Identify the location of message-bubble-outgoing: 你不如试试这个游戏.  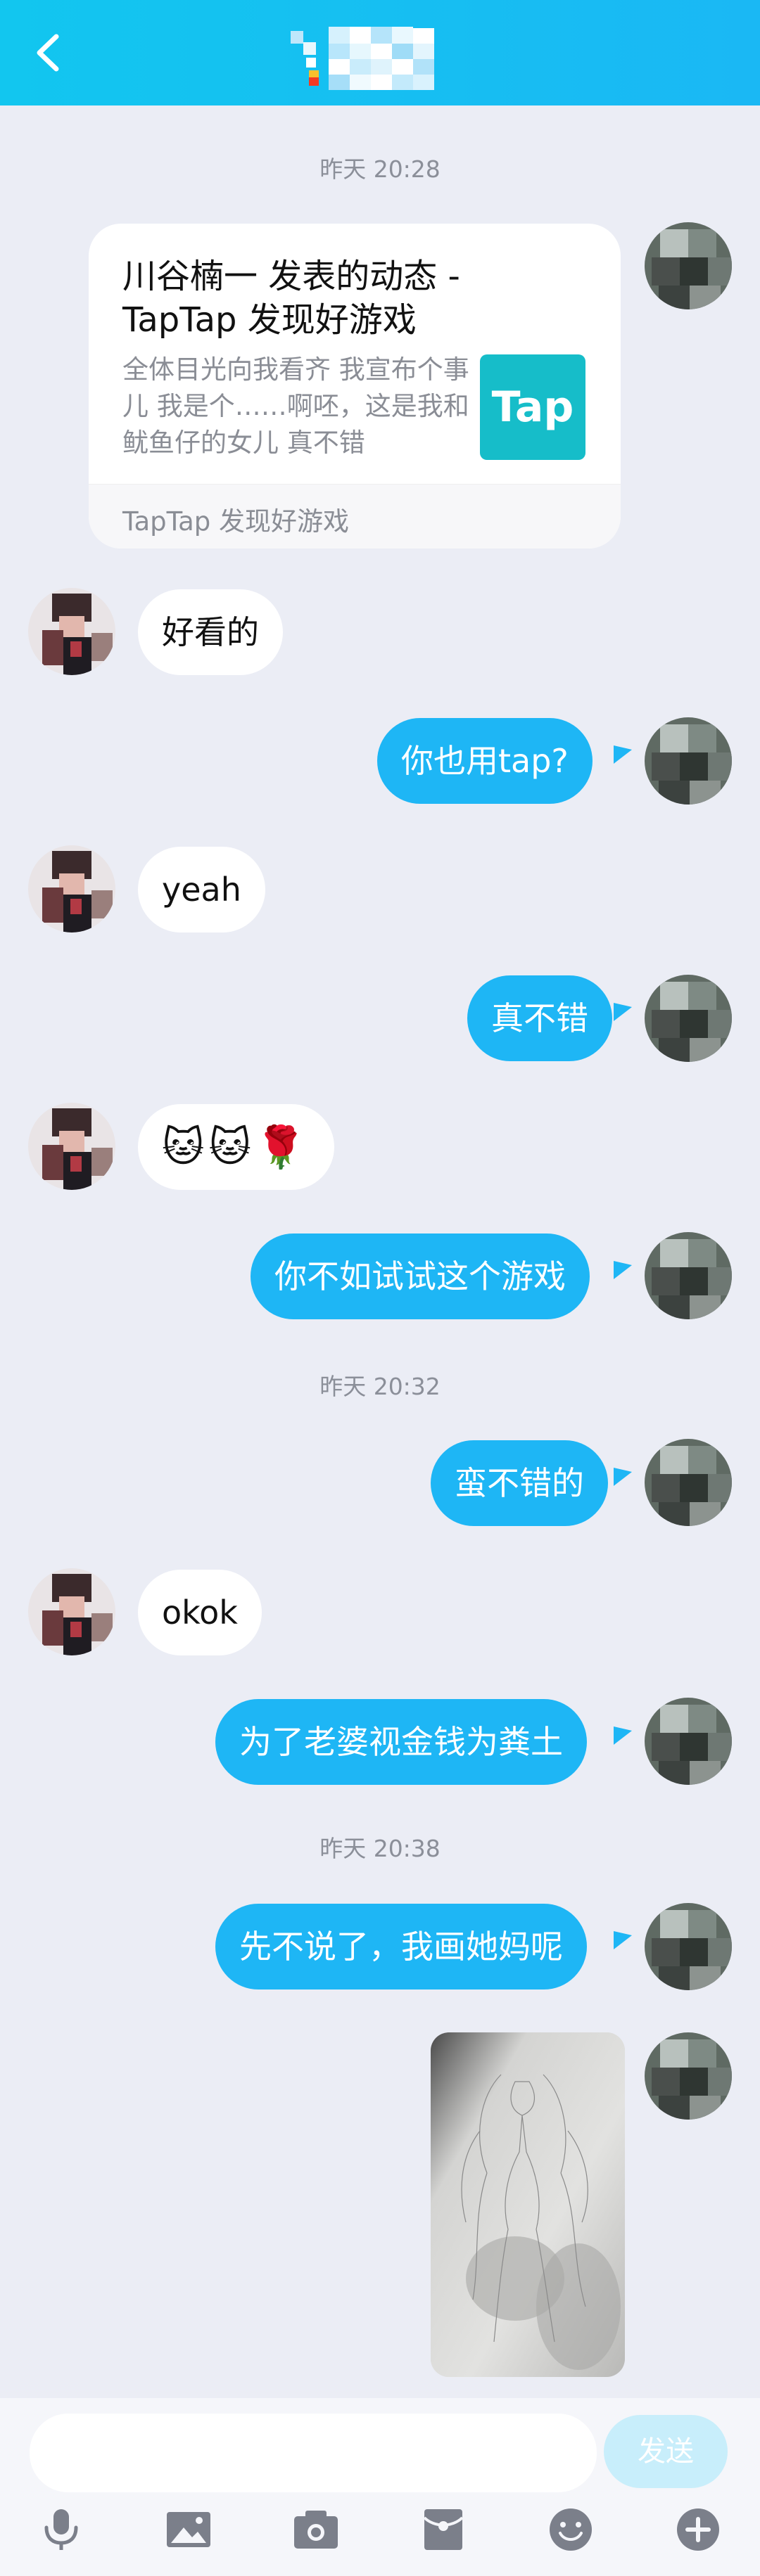
(421, 1276).